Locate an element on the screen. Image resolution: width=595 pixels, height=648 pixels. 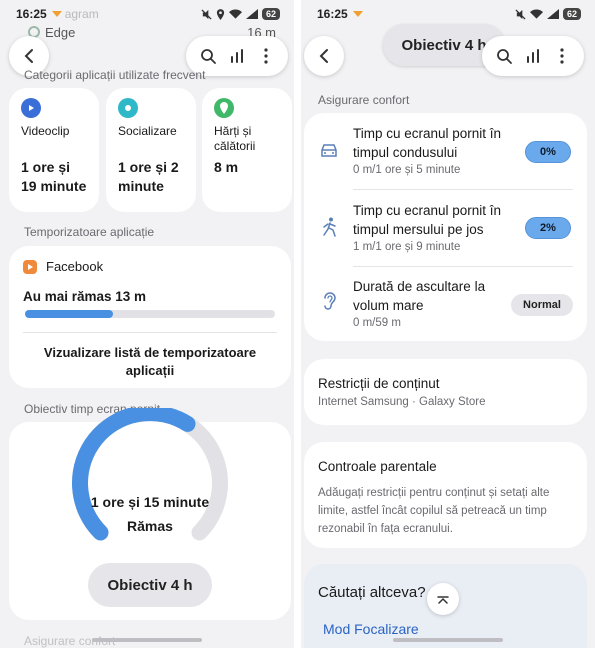
ear-icon is located at coordinates (330, 301).